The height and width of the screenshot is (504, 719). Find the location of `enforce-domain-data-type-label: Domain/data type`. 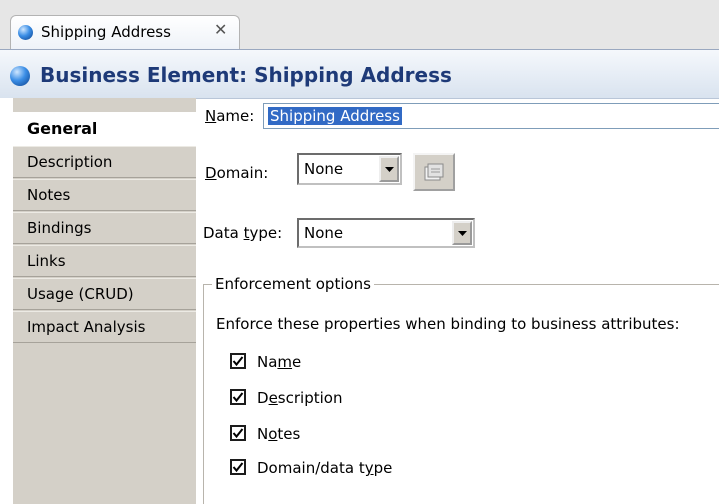

enforce-domain-data-type-label: Domain/data type is located at coordinates (324, 468).